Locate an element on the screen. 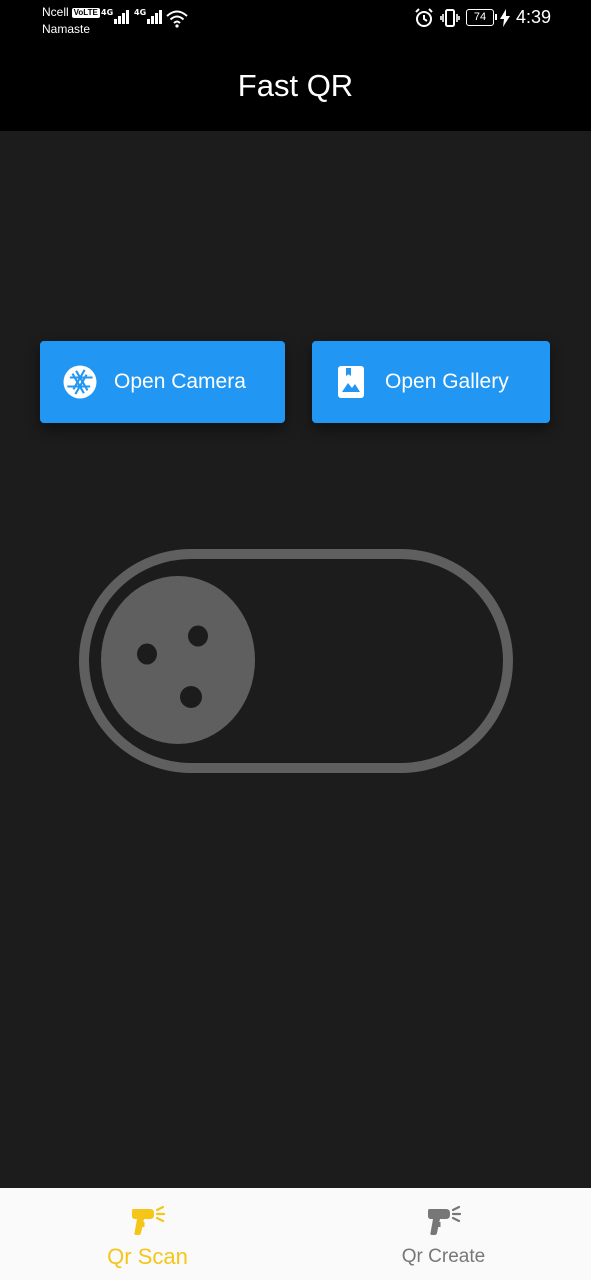  volte-badge: VoLTE is located at coordinates (85, 12).